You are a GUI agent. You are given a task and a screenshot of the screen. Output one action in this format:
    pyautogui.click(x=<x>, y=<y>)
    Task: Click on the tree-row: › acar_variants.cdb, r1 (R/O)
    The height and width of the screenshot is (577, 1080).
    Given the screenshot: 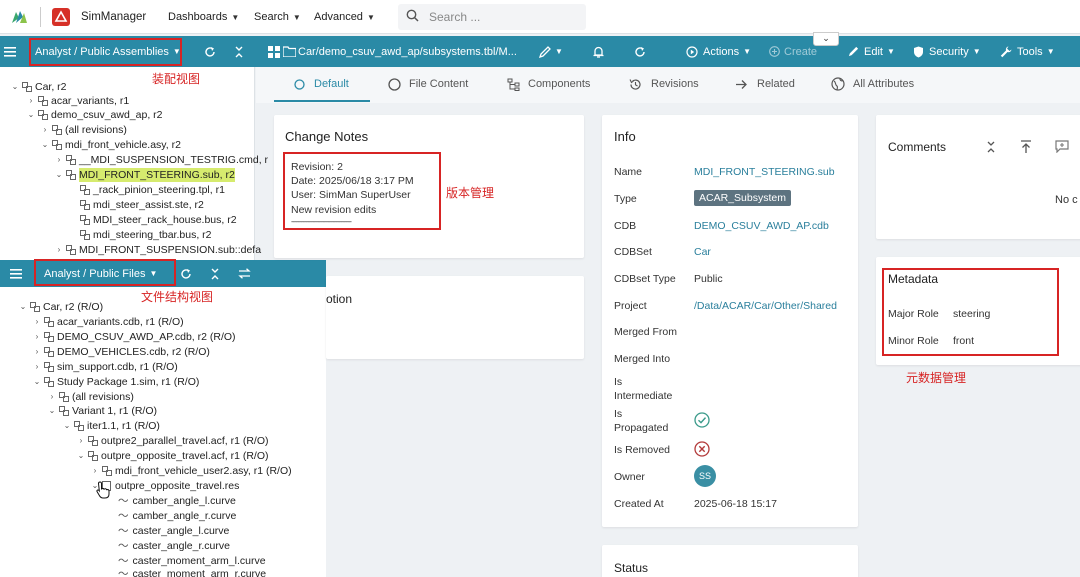 What is the action you would take?
    pyautogui.click(x=108, y=322)
    